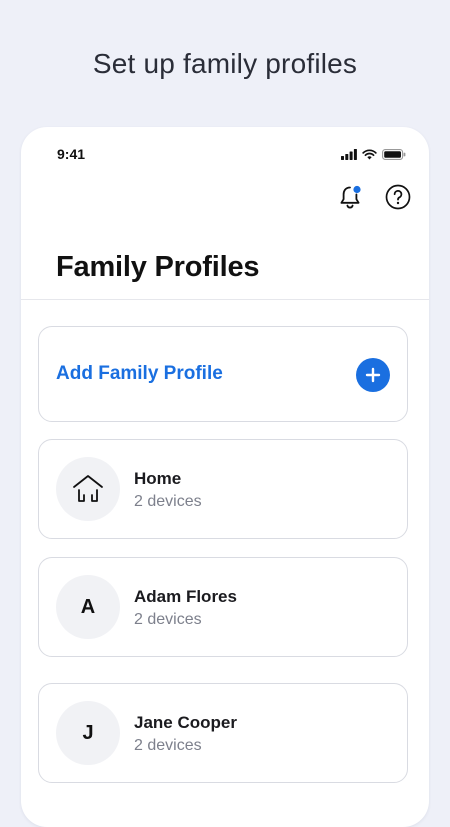  Describe the element at coordinates (158, 267) in the screenshot. I see `page-title: Family Profiles` at that location.